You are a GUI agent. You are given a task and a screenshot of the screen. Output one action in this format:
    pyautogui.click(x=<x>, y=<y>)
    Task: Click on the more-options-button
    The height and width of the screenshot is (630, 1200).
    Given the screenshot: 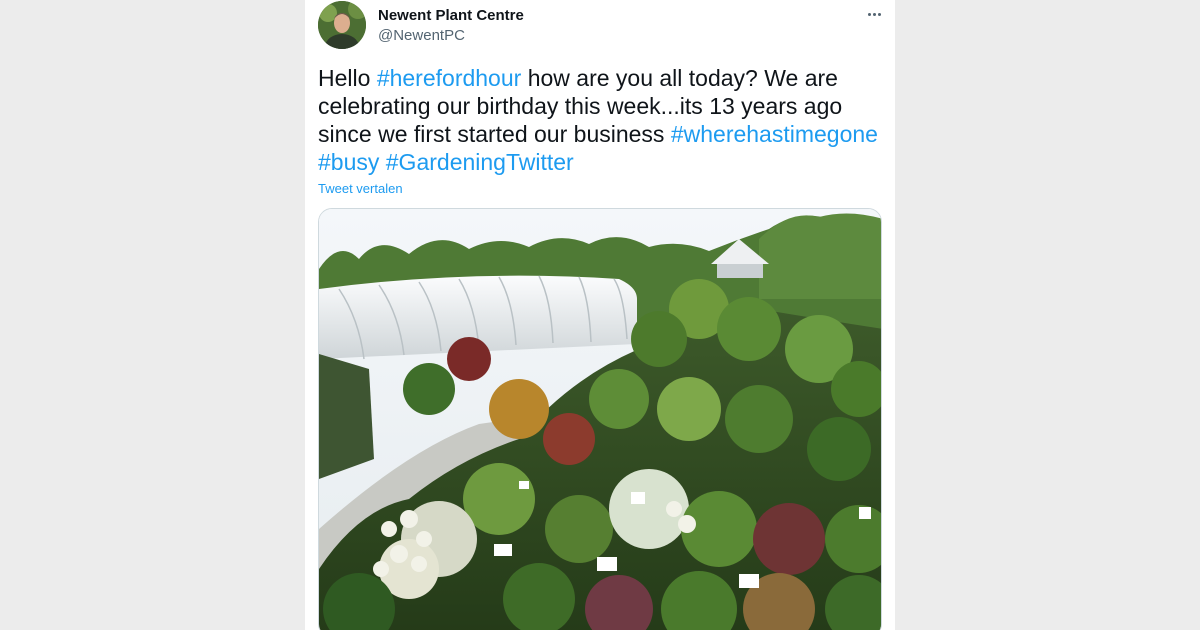 What is the action you would take?
    pyautogui.click(x=874, y=14)
    